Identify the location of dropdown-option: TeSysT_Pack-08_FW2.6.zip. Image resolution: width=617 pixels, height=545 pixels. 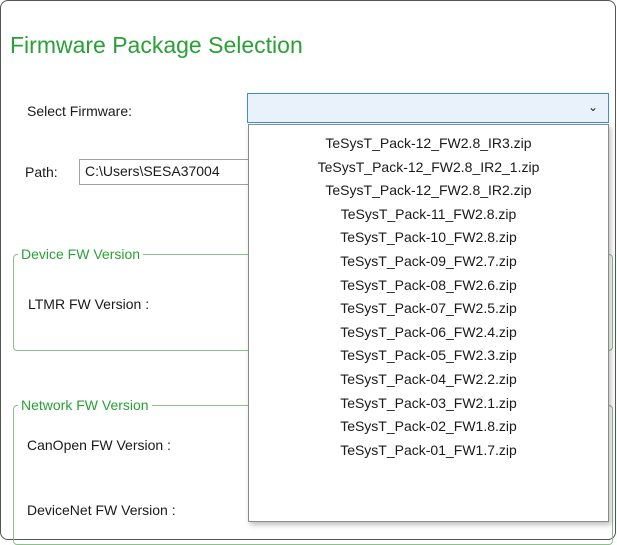
(428, 286).